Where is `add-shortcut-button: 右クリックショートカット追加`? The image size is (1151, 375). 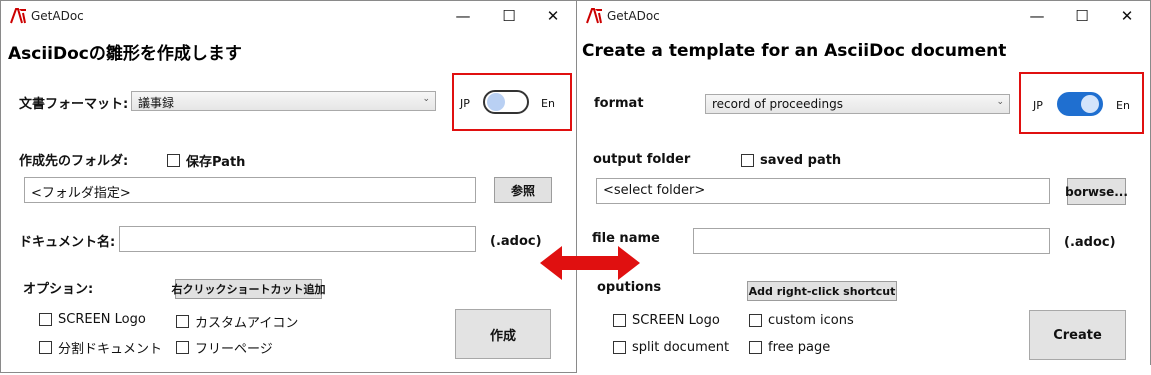 add-shortcut-button: 右クリックショートカット追加 is located at coordinates (249, 289).